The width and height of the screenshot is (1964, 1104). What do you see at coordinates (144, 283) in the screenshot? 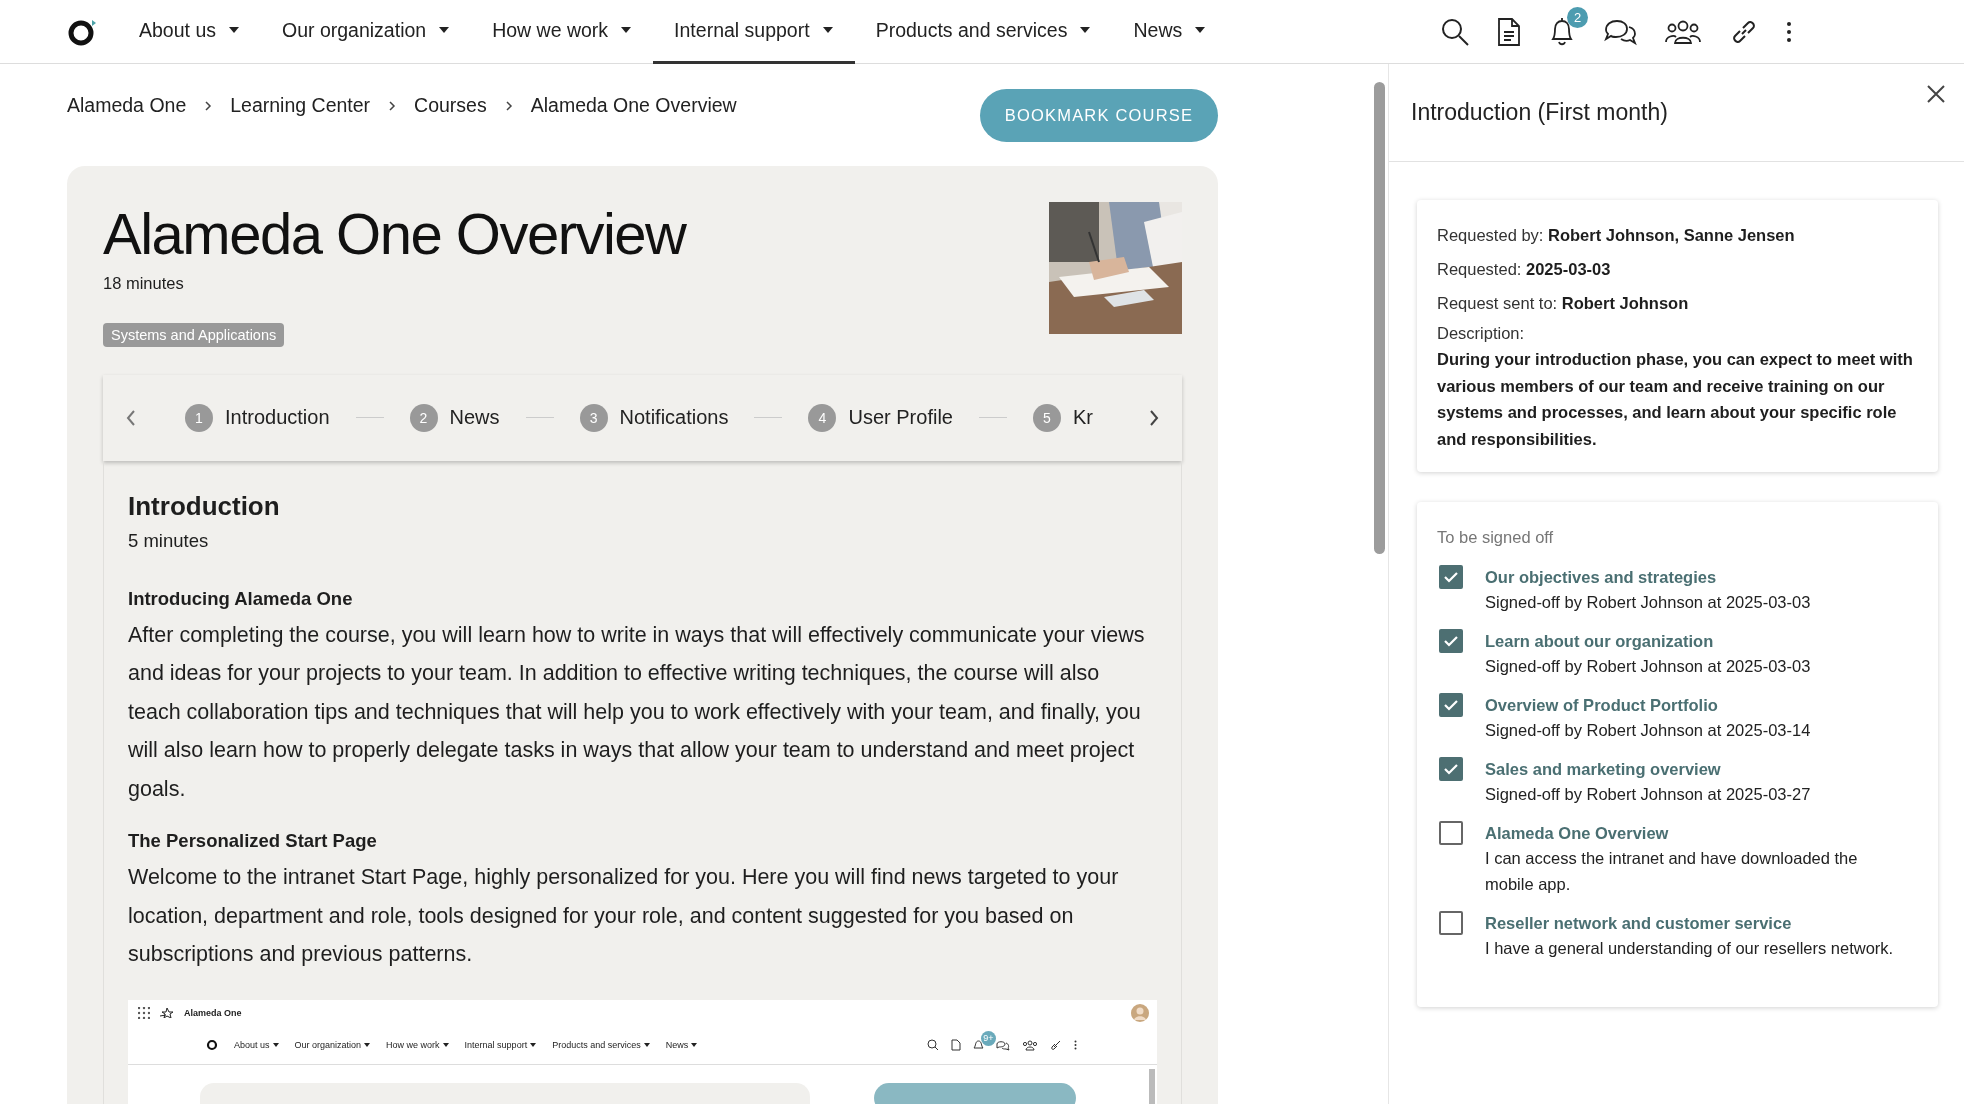
I see `course-duration: 18 minutes` at bounding box center [144, 283].